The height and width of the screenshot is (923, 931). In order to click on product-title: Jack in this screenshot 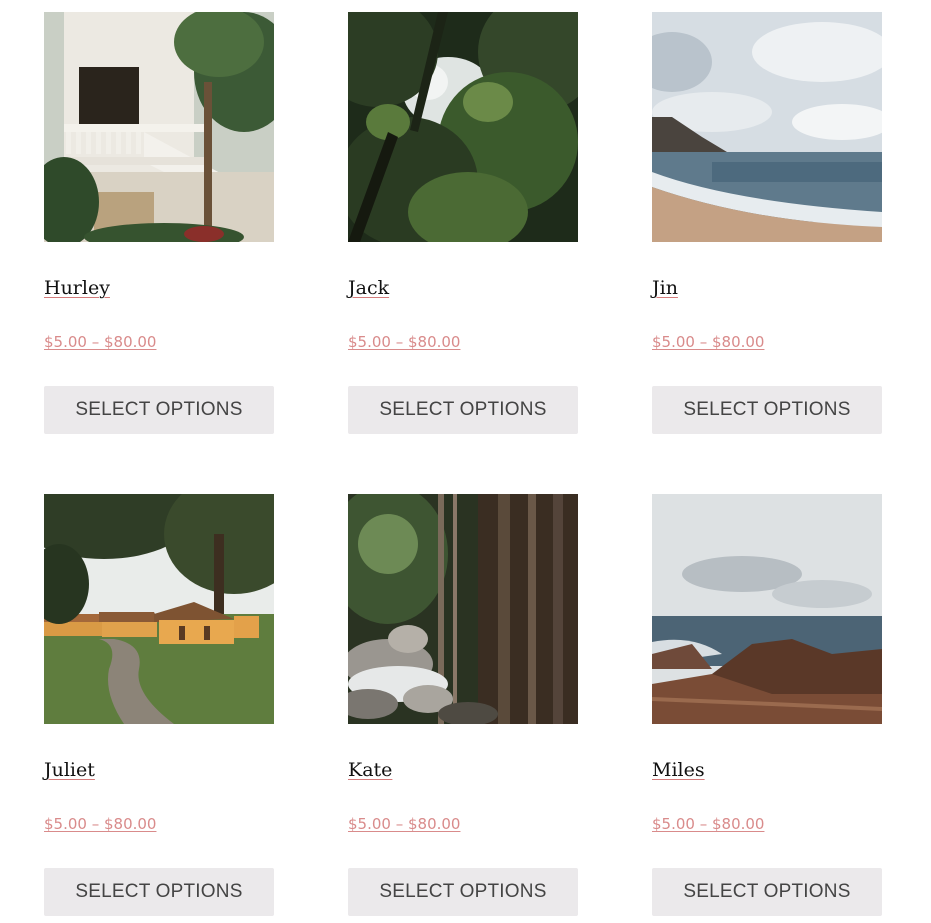, I will do `click(368, 288)`.